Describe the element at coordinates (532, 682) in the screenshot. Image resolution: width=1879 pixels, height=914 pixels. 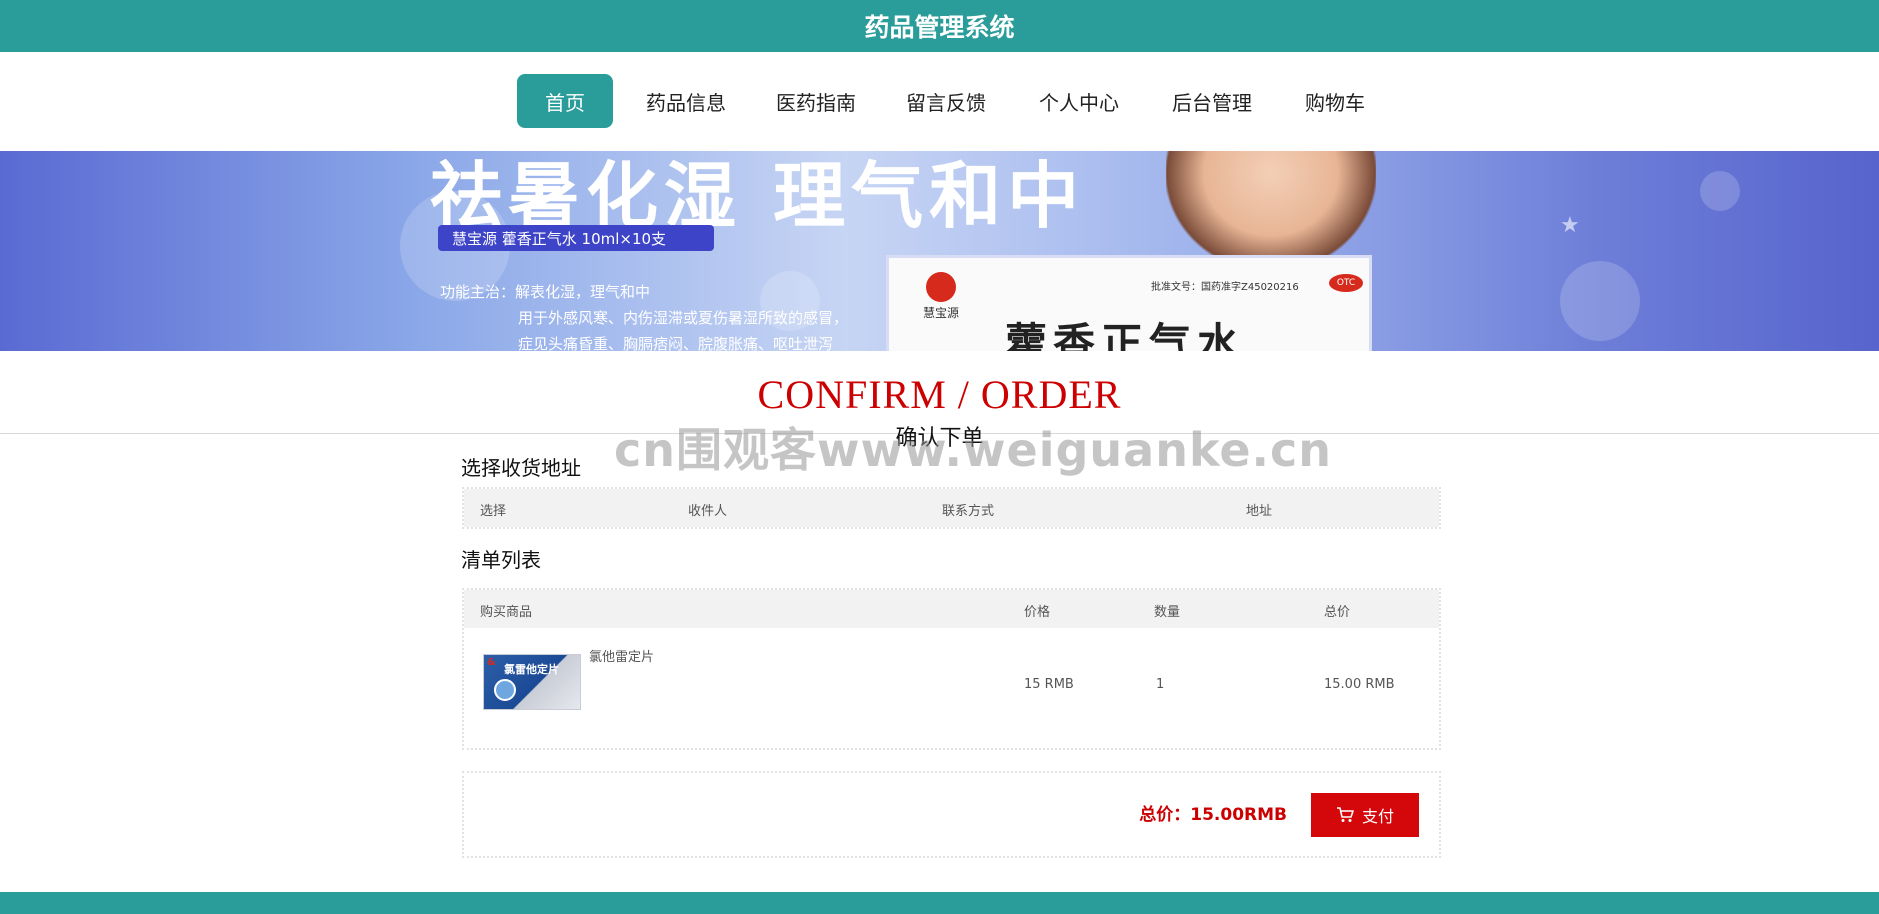
I see `product-thumbnail: & 氯雷他定片` at that location.